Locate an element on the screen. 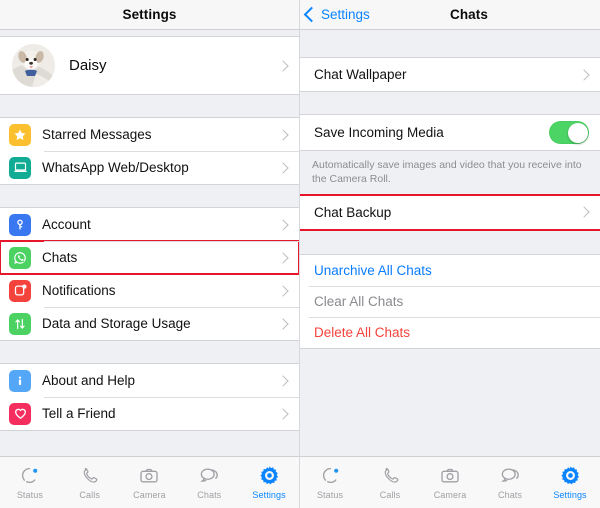 The image size is (600, 508). row-save-incoming-media: Save Incoming Media is located at coordinates (450, 132).